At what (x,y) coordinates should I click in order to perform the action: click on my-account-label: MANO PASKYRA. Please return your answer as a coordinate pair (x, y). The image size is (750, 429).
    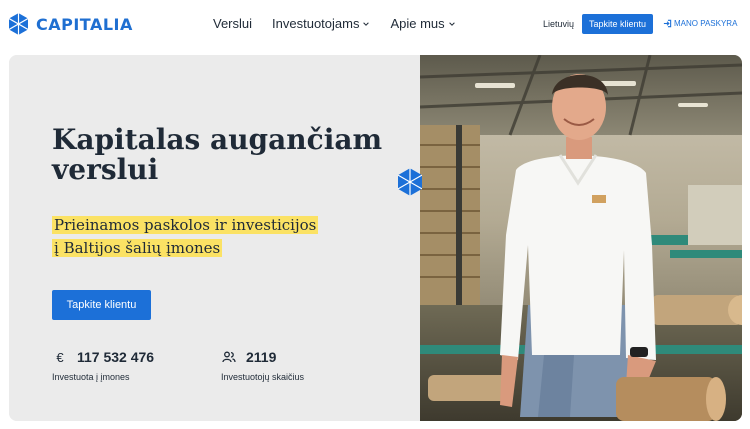
    Looking at the image, I should click on (706, 23).